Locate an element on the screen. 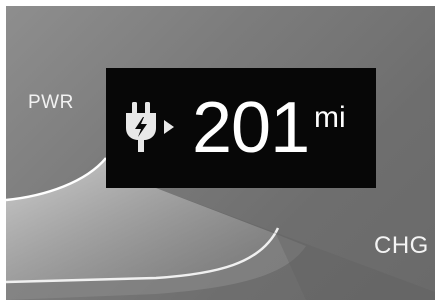  power-label: PWR is located at coordinates (51, 102).